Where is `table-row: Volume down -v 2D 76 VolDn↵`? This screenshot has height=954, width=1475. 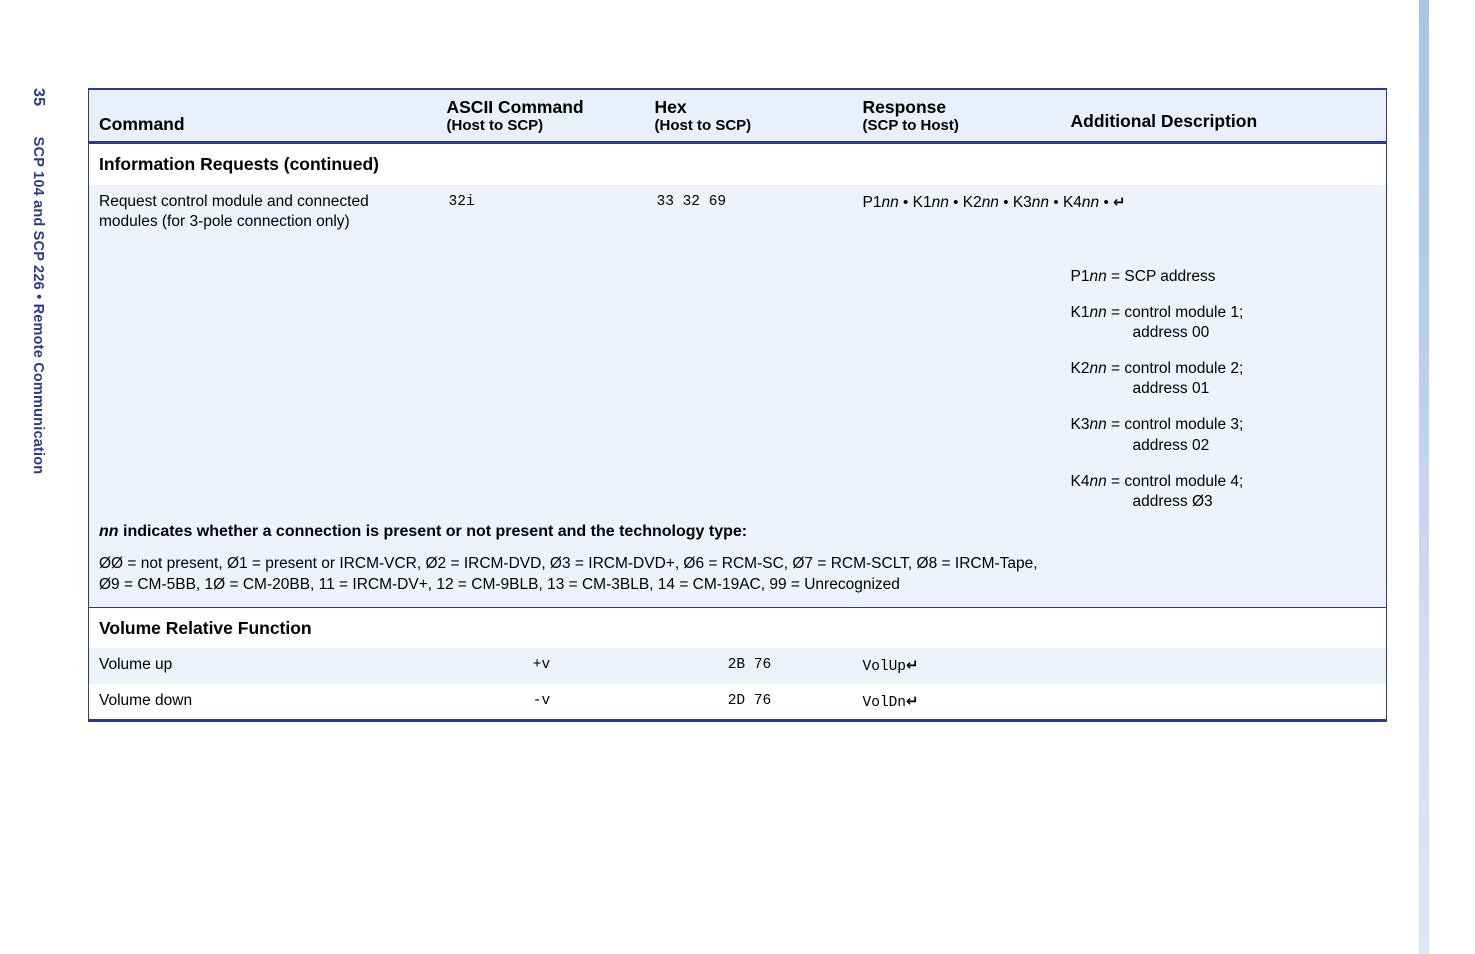 table-row: Volume down -v 2D 76 VolDn↵ is located at coordinates (737, 703).